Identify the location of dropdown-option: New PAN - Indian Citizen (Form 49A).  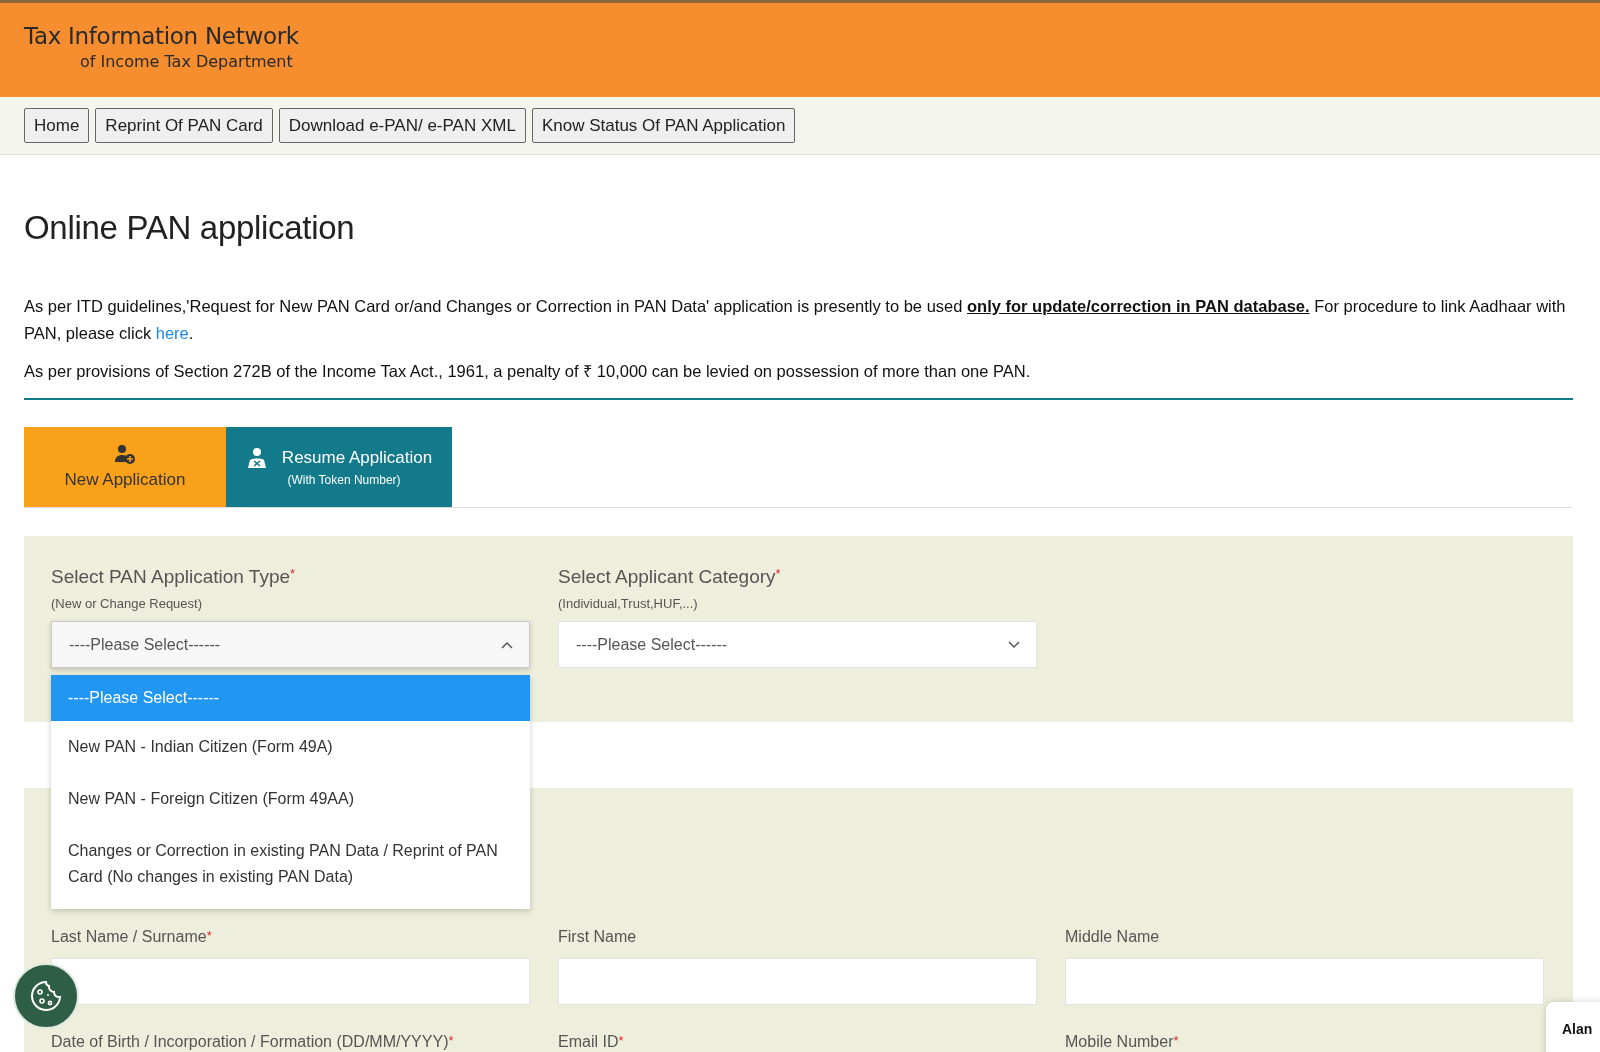
(290, 747).